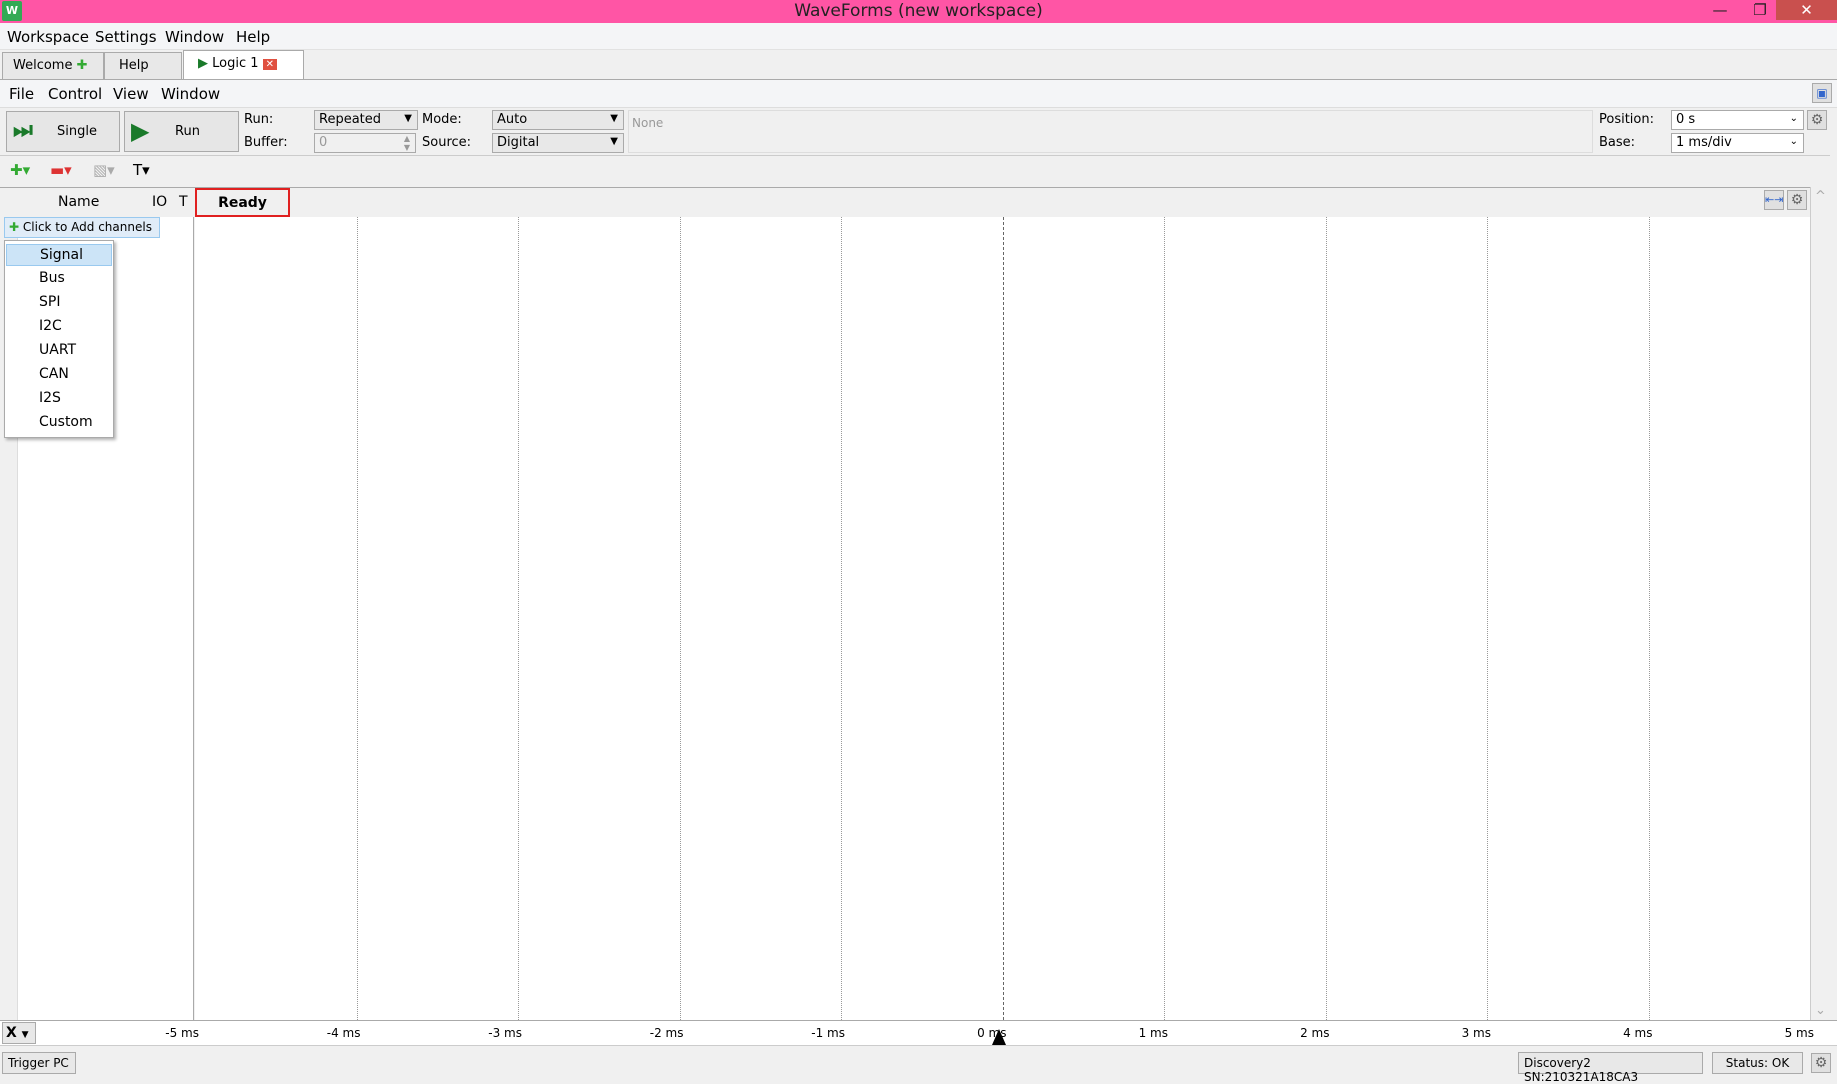  What do you see at coordinates (39, 1063) in the screenshot?
I see `trigger-pc-button: Trigger PC` at bounding box center [39, 1063].